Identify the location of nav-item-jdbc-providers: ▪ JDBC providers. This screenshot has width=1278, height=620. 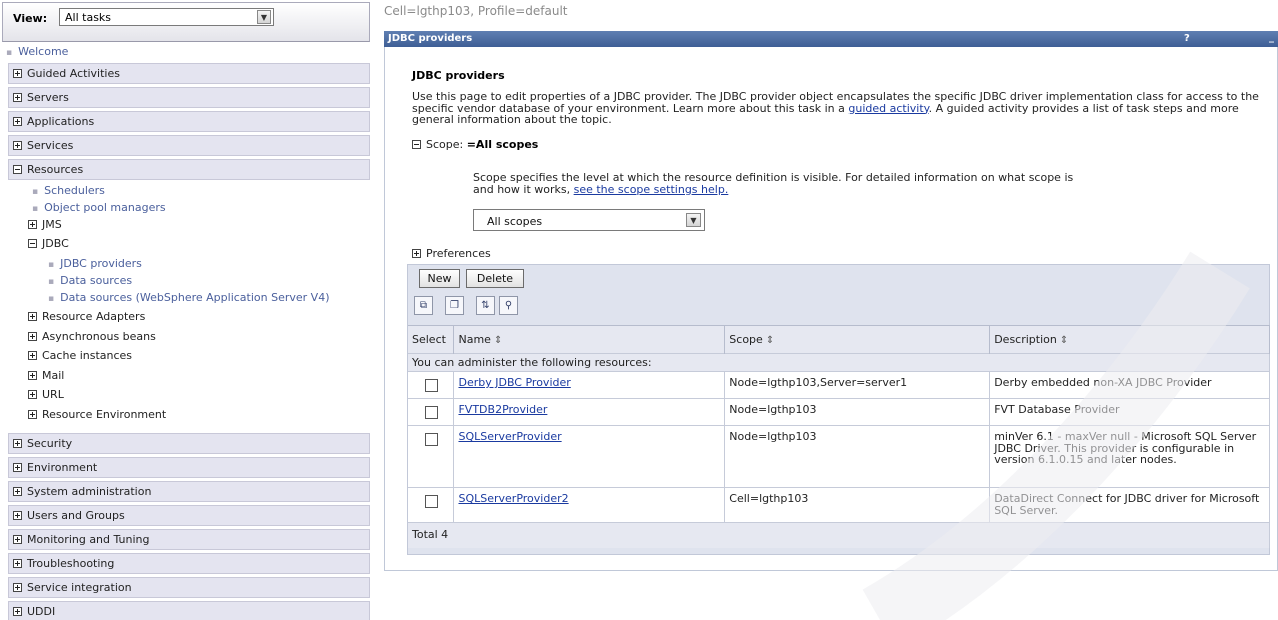
(95, 263).